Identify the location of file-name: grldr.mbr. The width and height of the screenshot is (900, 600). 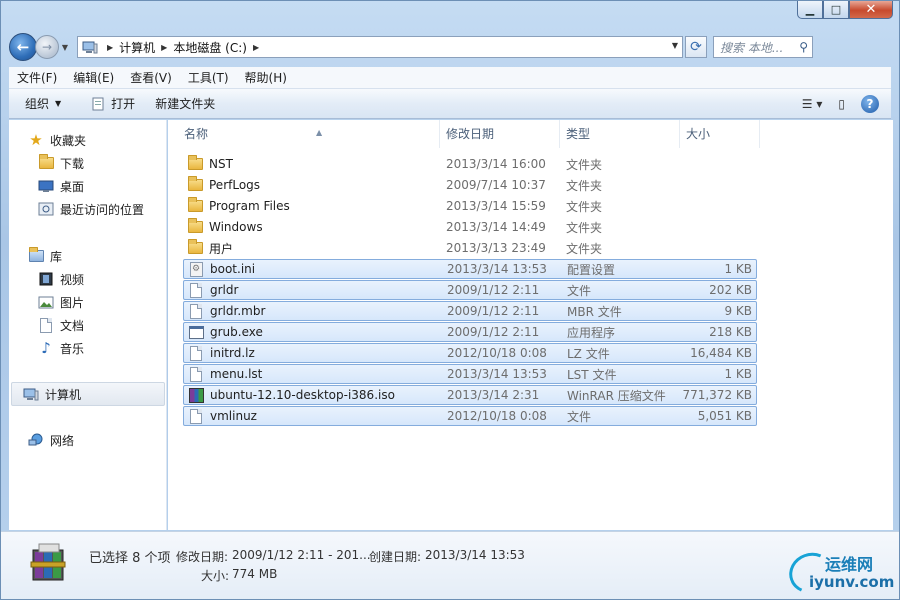
(238, 311).